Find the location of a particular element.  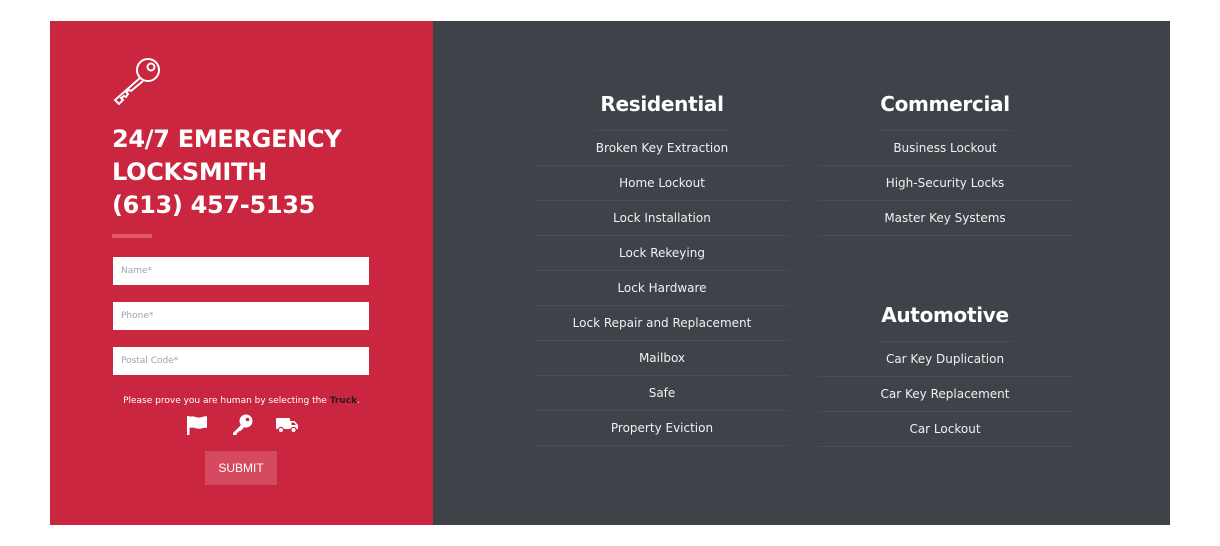

postal-code-field is located at coordinates (241, 361).